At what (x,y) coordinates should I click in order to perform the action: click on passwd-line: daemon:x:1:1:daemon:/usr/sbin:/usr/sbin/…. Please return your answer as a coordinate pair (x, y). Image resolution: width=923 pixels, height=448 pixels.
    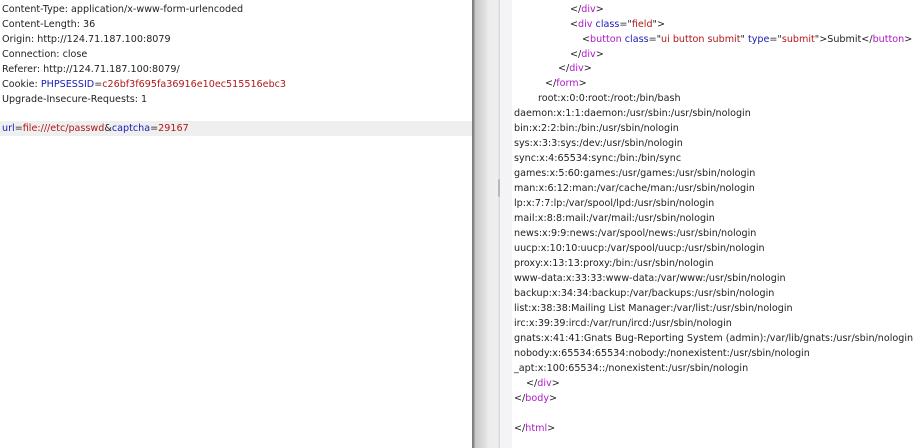
    Looking at the image, I should click on (632, 113).